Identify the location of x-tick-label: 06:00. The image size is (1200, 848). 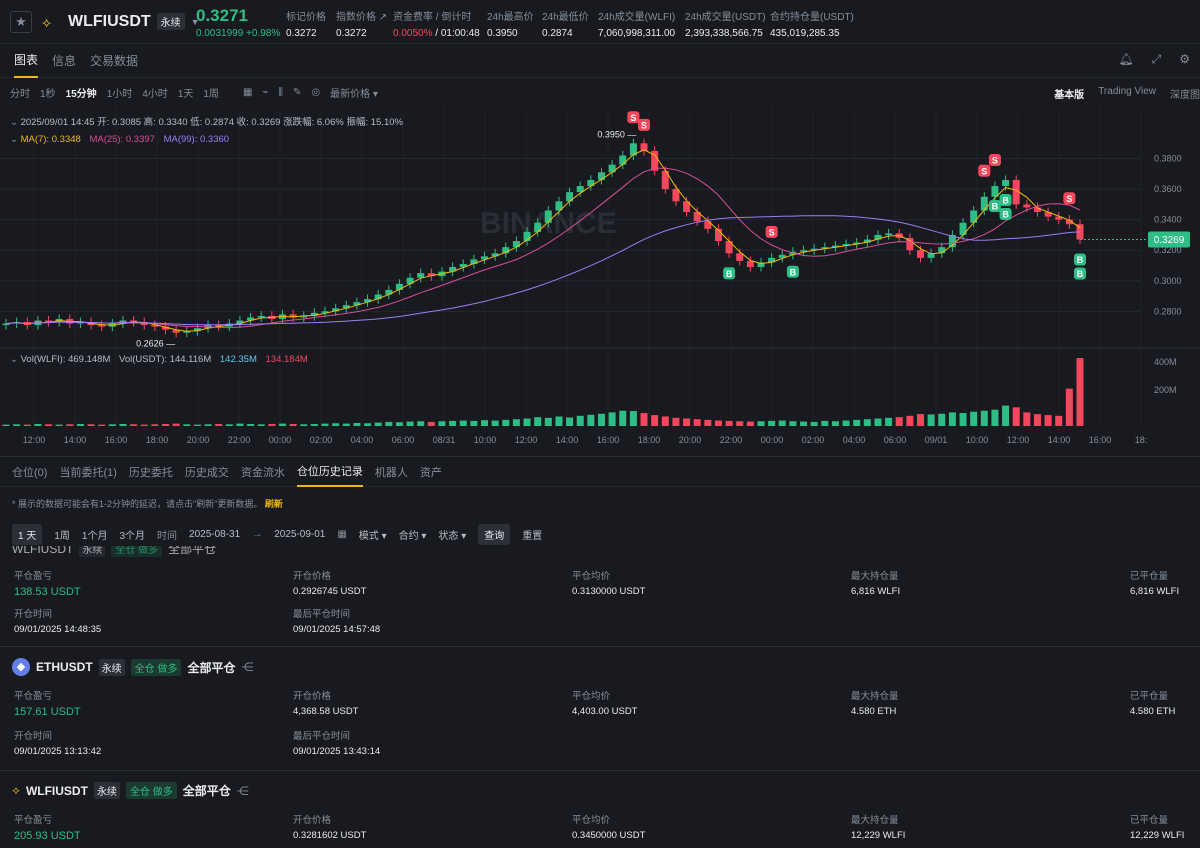
(895, 440).